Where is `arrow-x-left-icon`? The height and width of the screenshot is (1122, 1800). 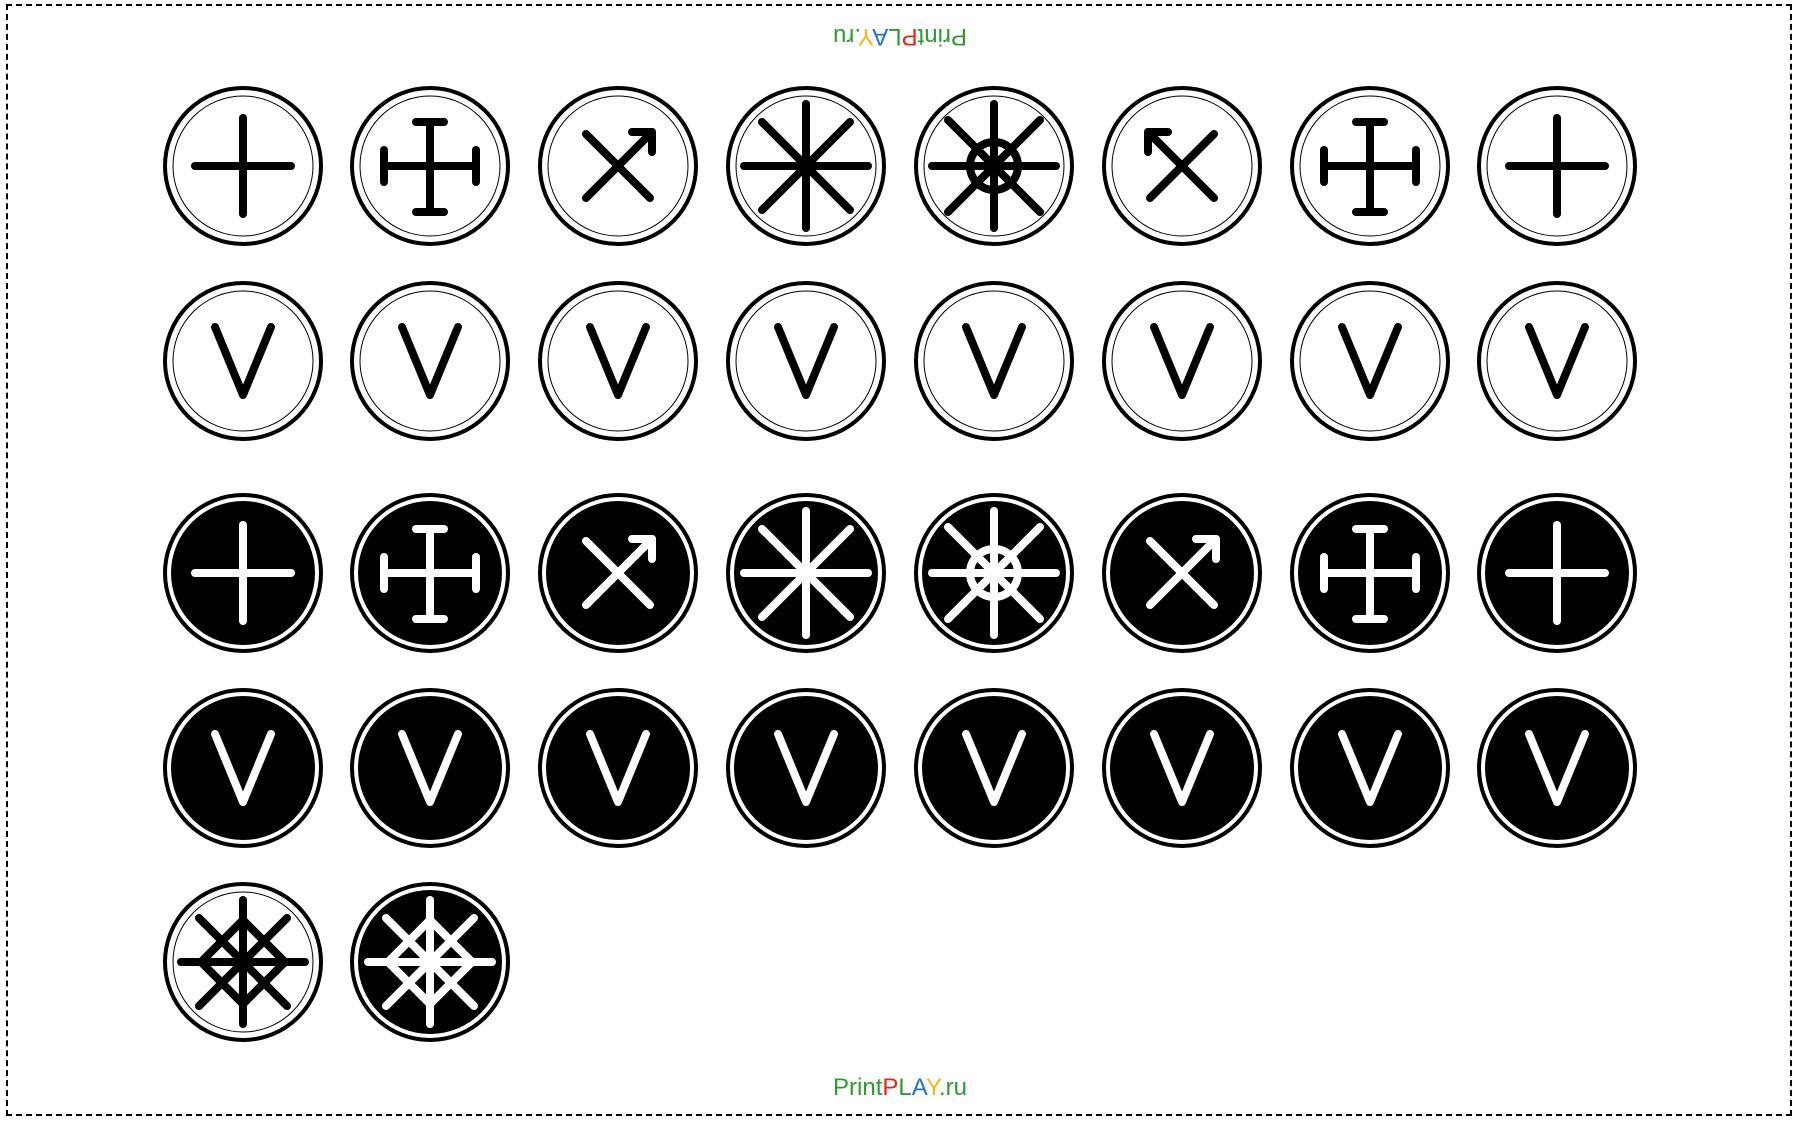
arrow-x-left-icon is located at coordinates (1182, 166).